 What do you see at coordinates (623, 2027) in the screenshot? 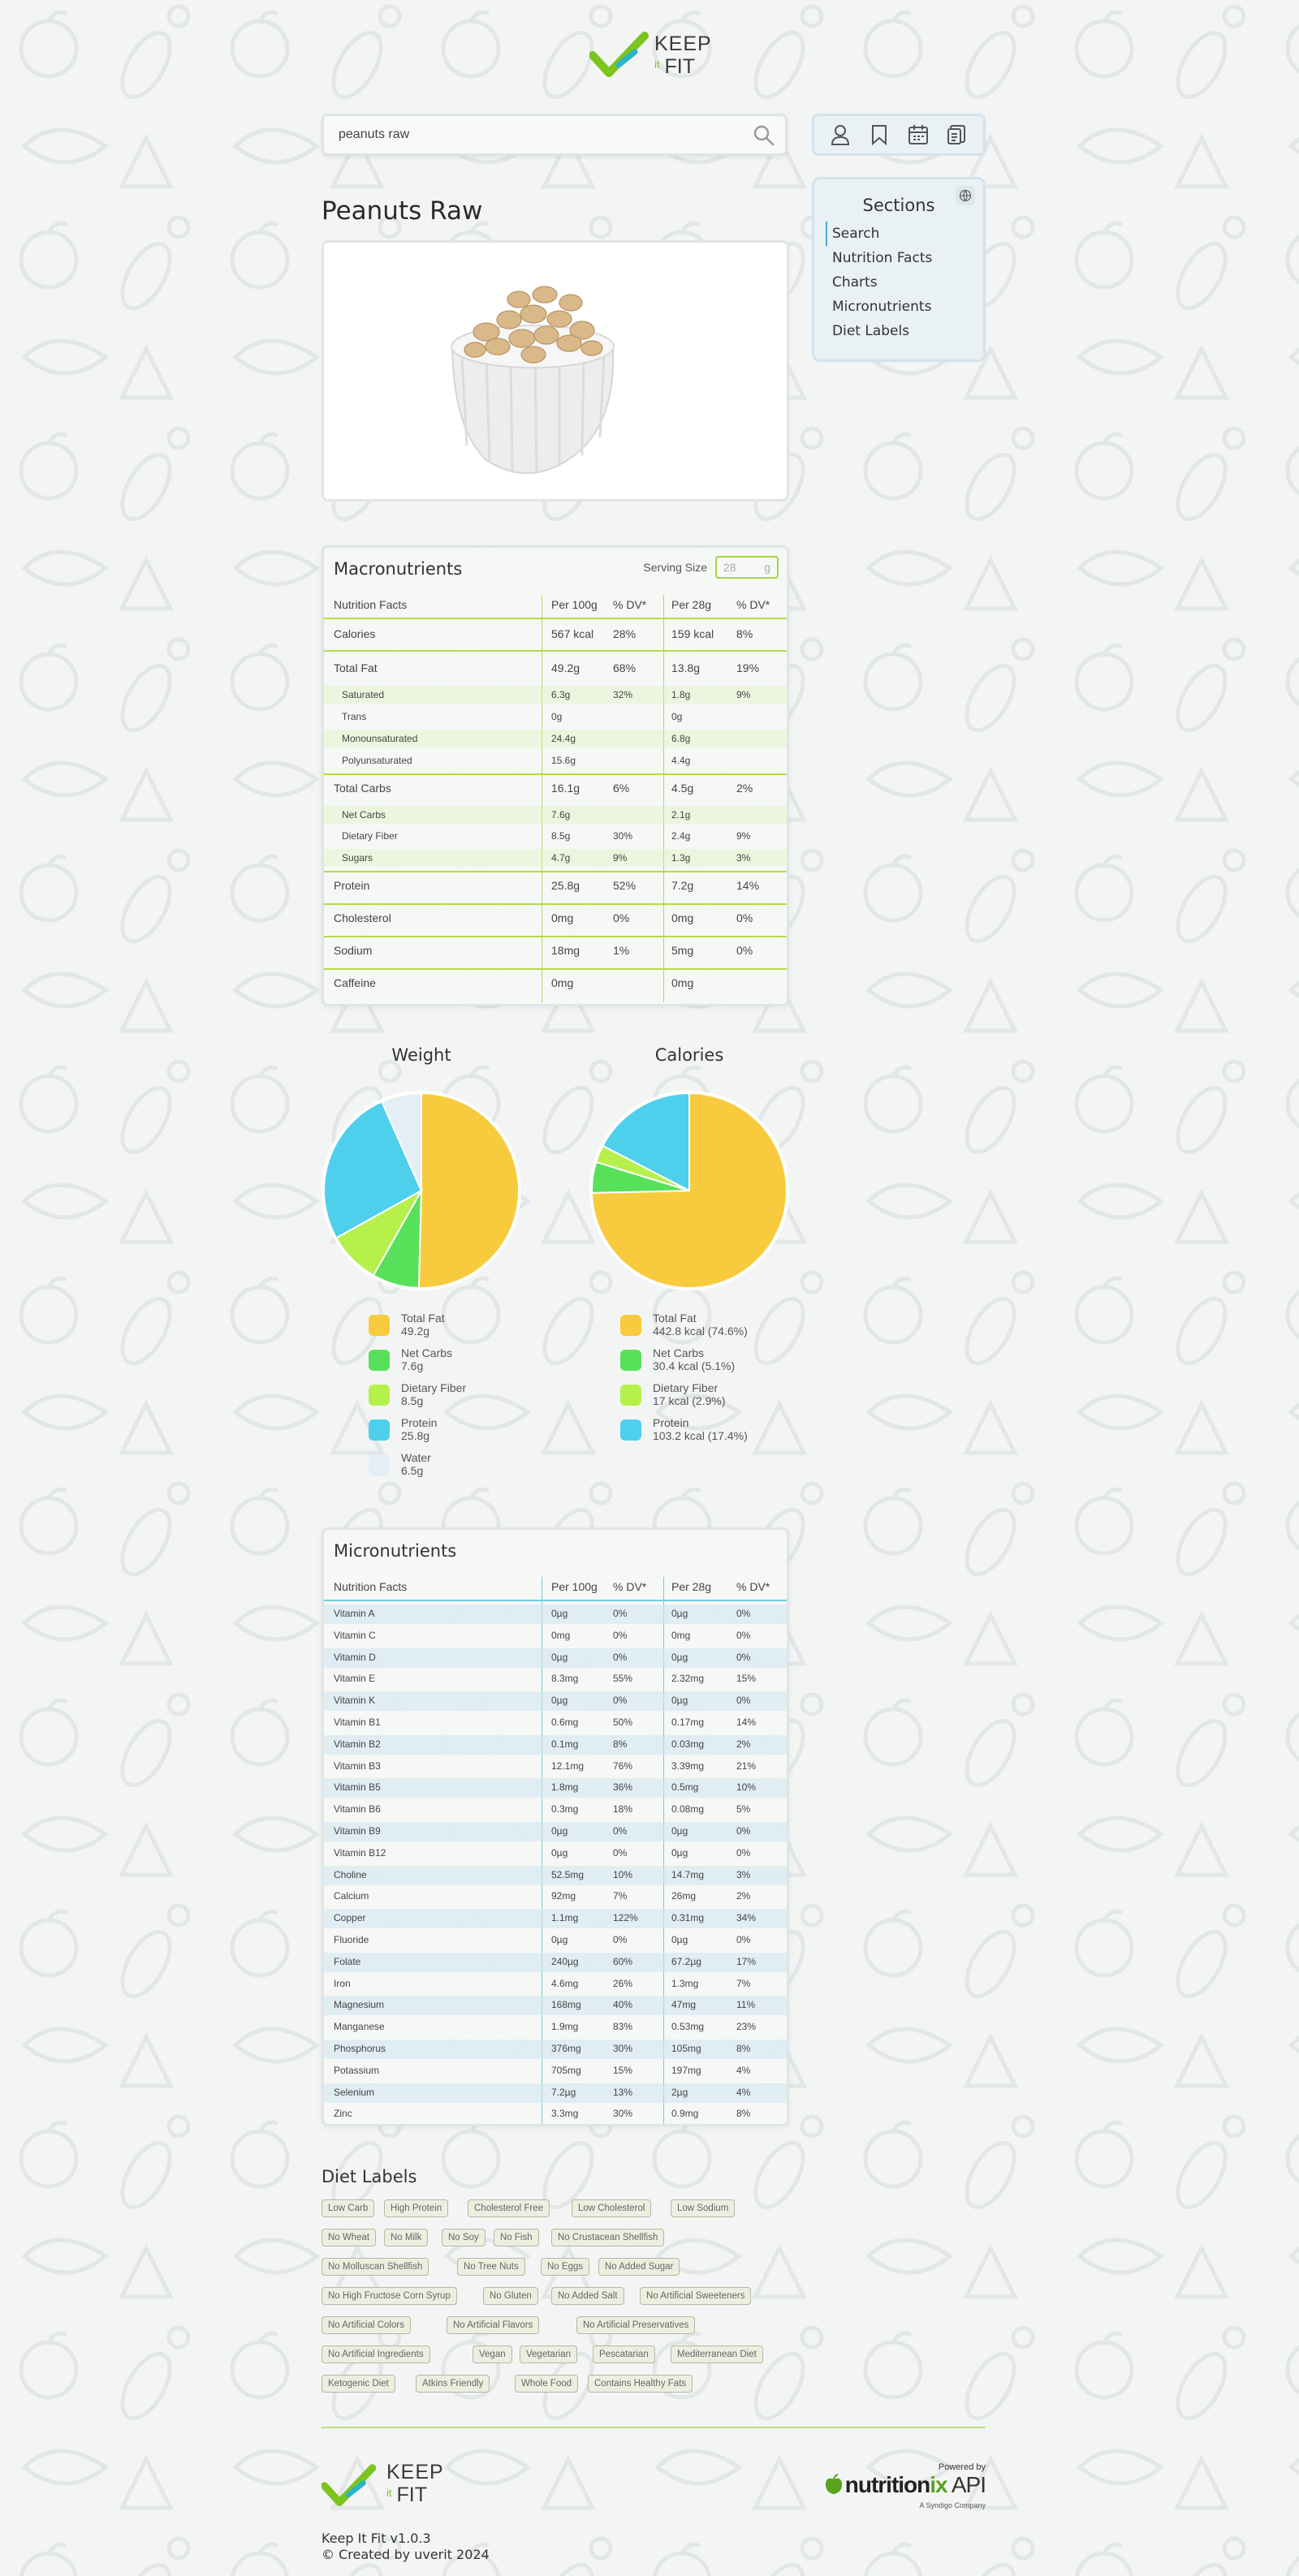
I see `micros-per100-dv: 83%` at bounding box center [623, 2027].